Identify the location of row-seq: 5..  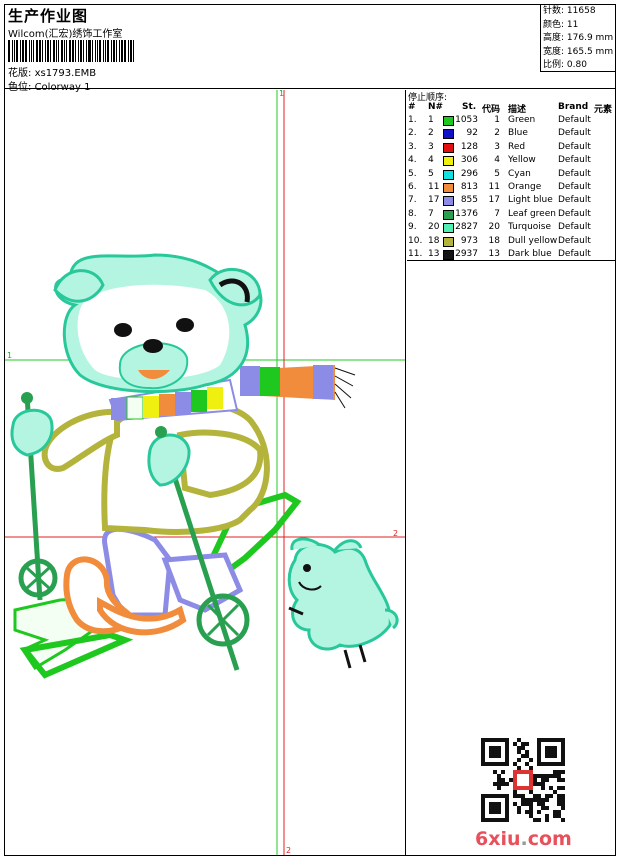
(412, 173).